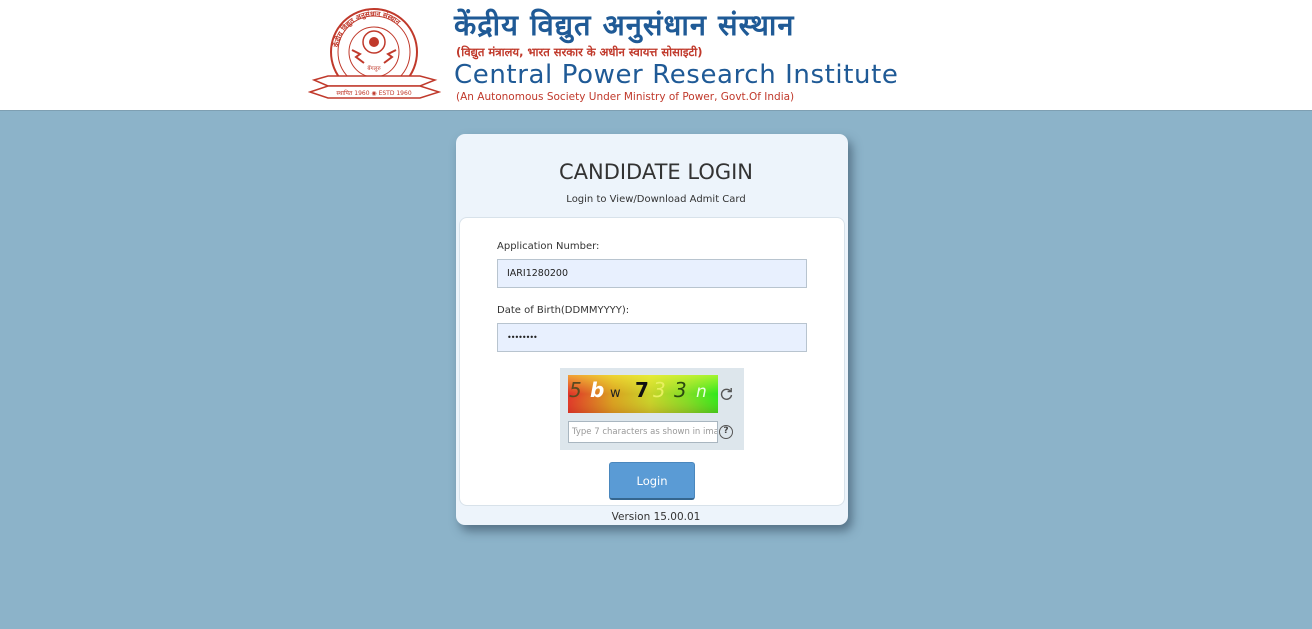  What do you see at coordinates (726, 394) in the screenshot?
I see `refresh-captcha-icon` at bounding box center [726, 394].